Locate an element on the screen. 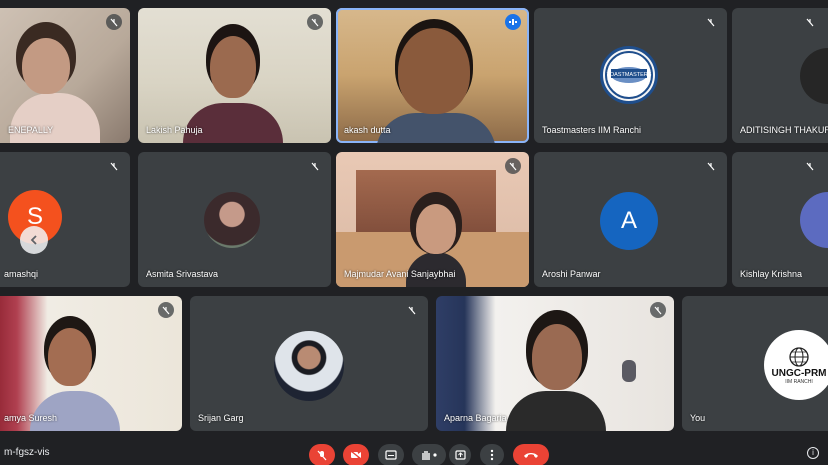 The height and width of the screenshot is (465, 828). captions-icon is located at coordinates (391, 455).